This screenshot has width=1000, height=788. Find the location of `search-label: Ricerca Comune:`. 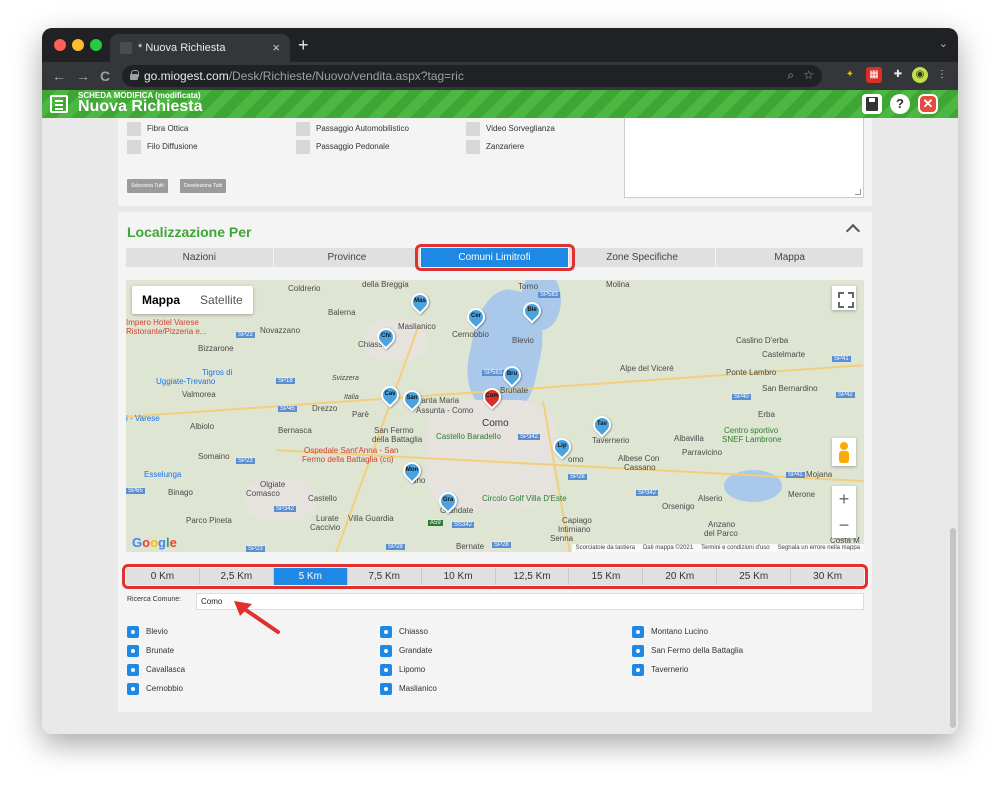

search-label: Ricerca Comune: is located at coordinates (154, 599).